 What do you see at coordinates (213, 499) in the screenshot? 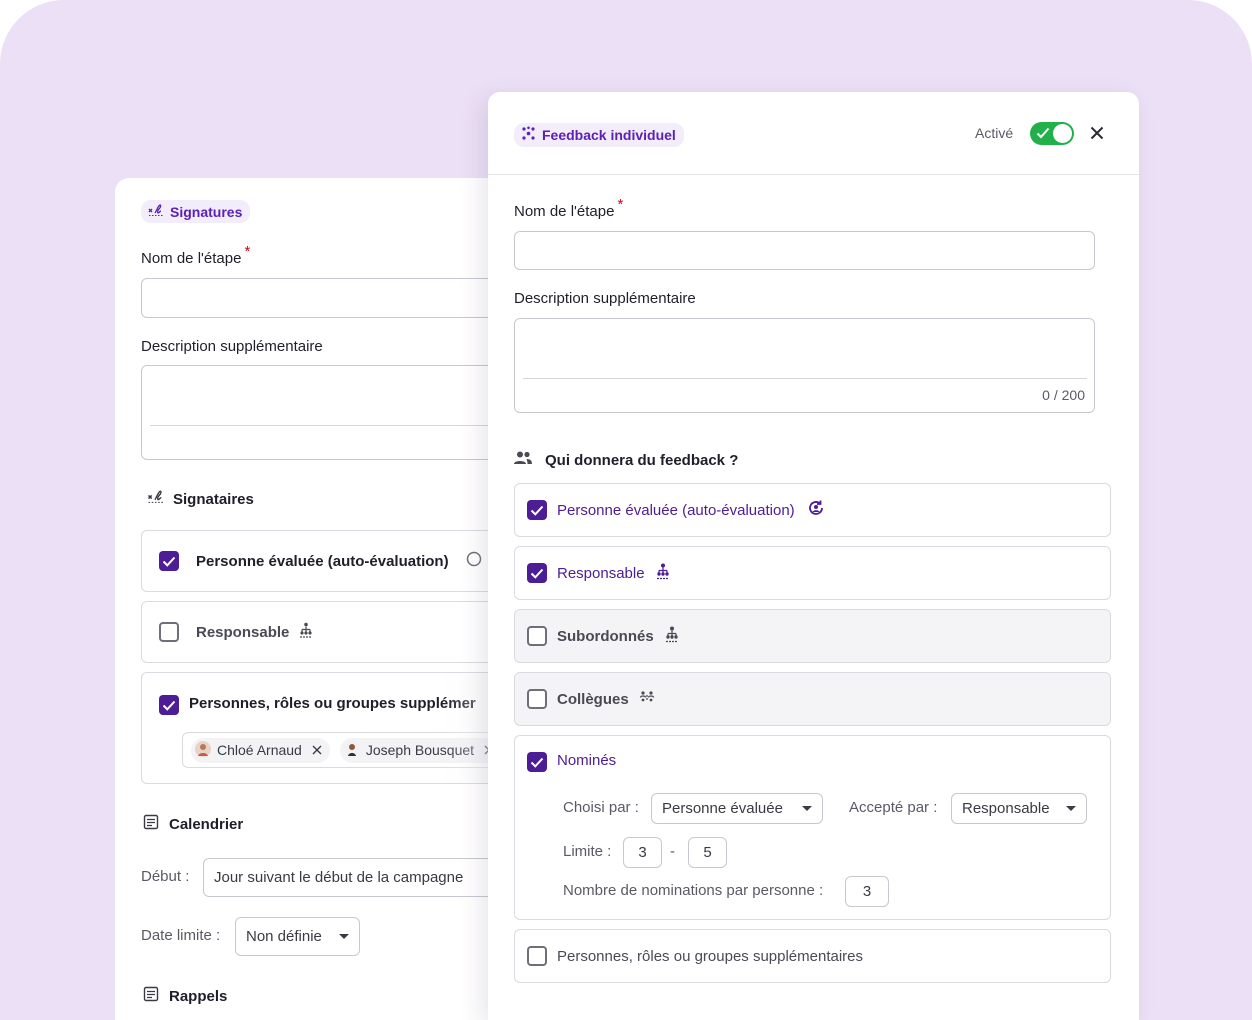
I see `signers-title: Signataires` at bounding box center [213, 499].